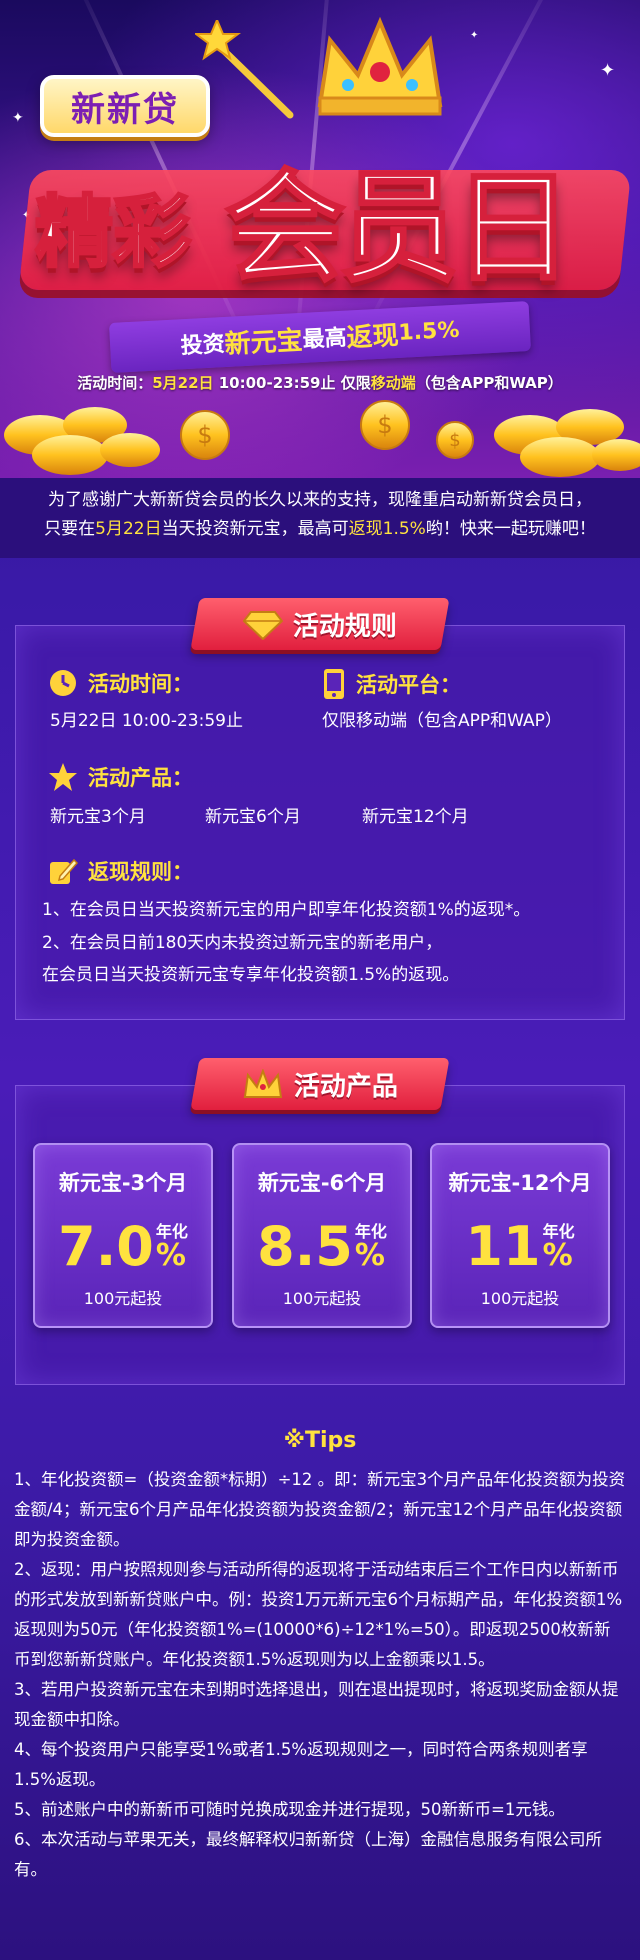 The width and height of the screenshot is (640, 1960). What do you see at coordinates (391, 684) in the screenshot?
I see `rule-platform-heading: 活动平台：` at bounding box center [391, 684].